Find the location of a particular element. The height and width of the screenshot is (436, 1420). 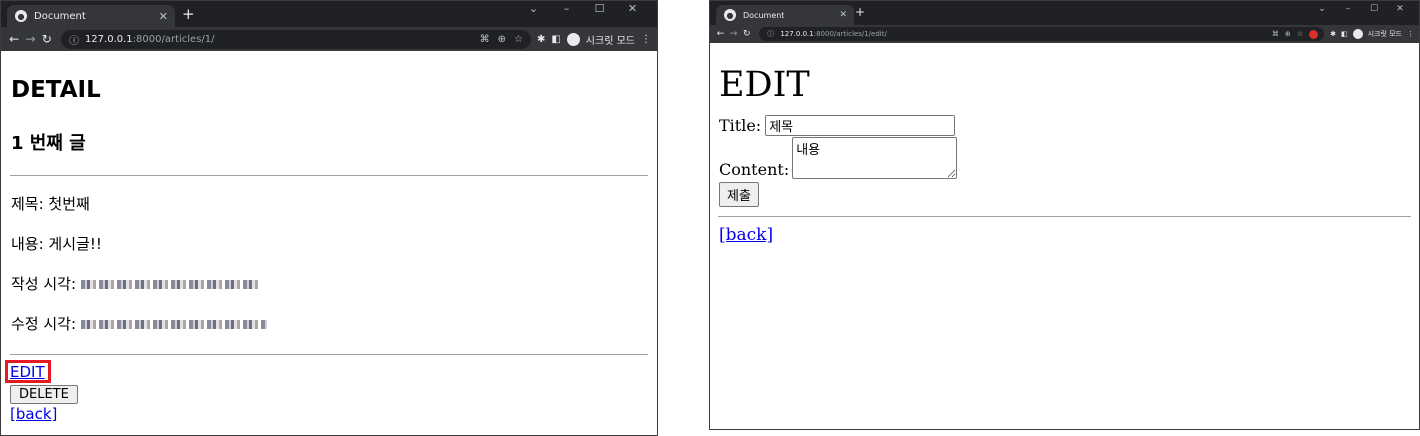

created-at-label: 작성 시각: is located at coordinates (44, 284).